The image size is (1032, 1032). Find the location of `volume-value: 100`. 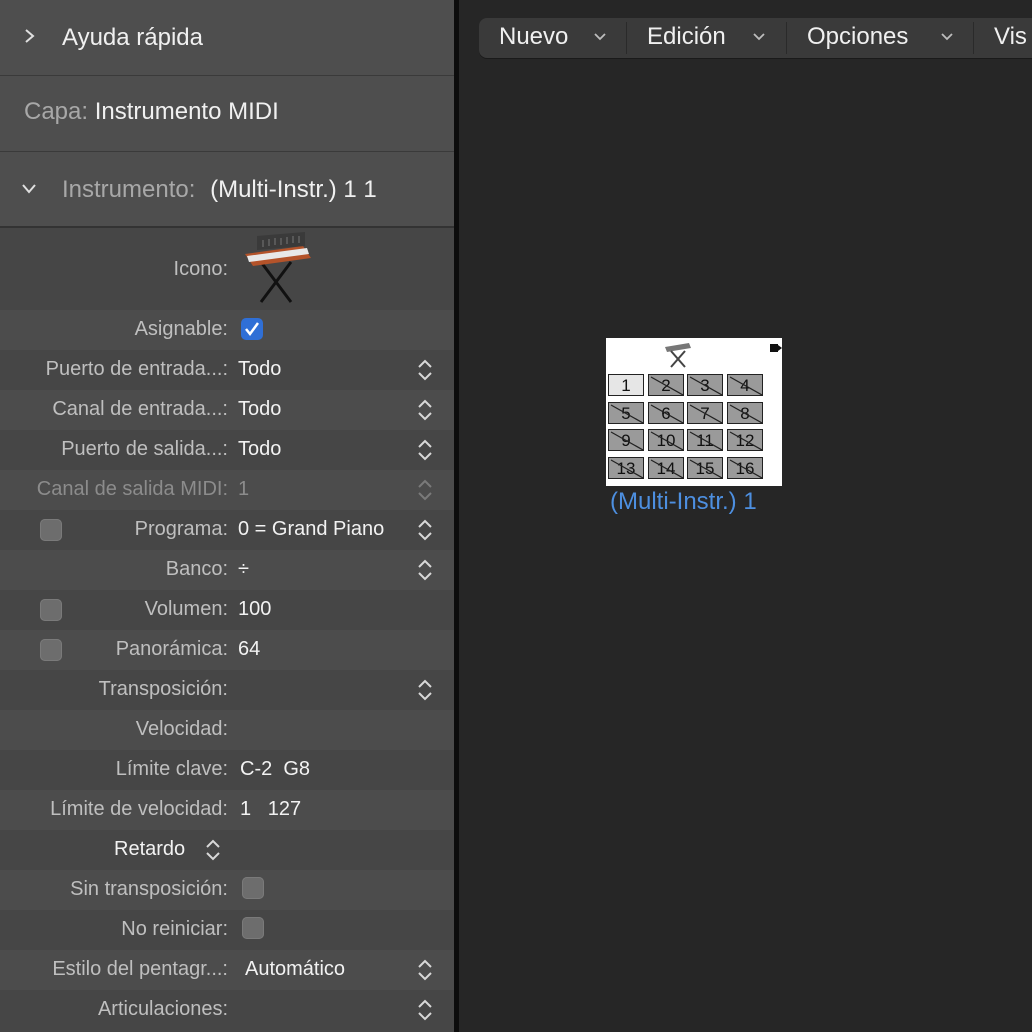

volume-value: 100 is located at coordinates (254, 609).